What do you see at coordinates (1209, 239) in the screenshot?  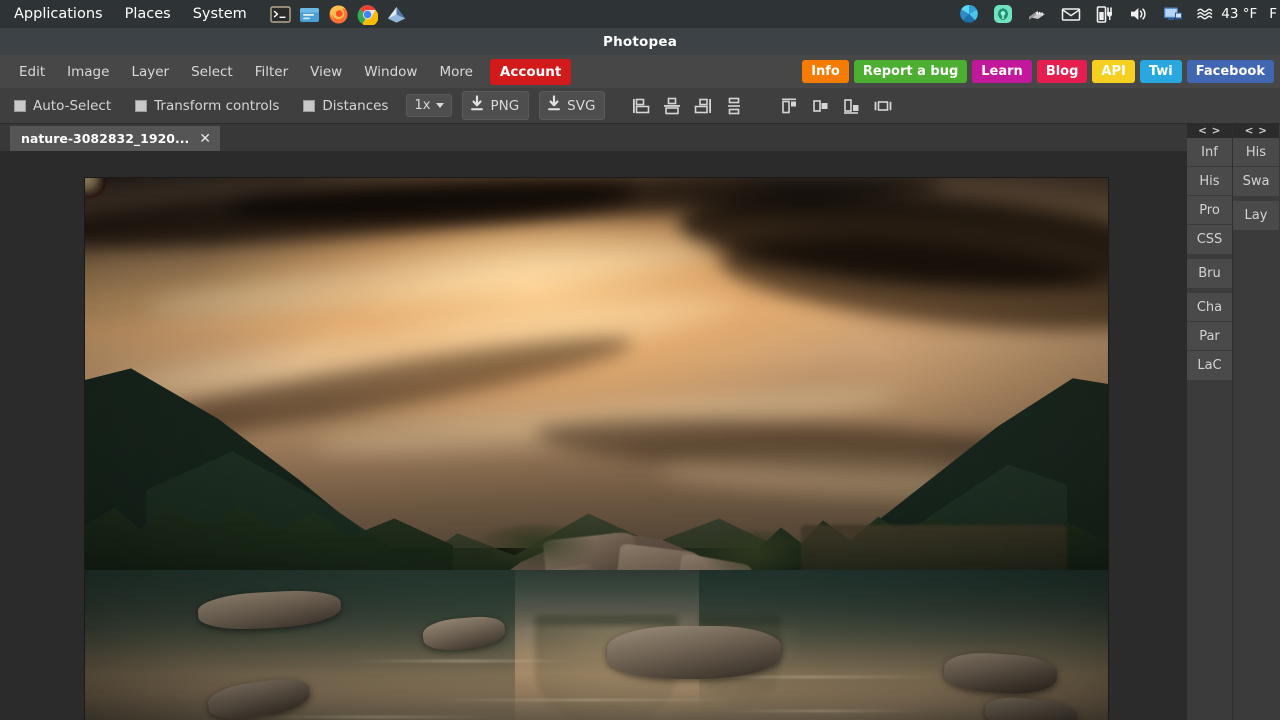 I see `panel-tab-css: CSS` at bounding box center [1209, 239].